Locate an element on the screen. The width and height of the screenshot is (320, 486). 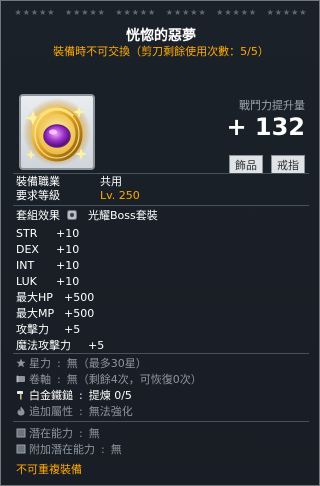
stat-row: 最大MP +500 is located at coordinates (55, 314).